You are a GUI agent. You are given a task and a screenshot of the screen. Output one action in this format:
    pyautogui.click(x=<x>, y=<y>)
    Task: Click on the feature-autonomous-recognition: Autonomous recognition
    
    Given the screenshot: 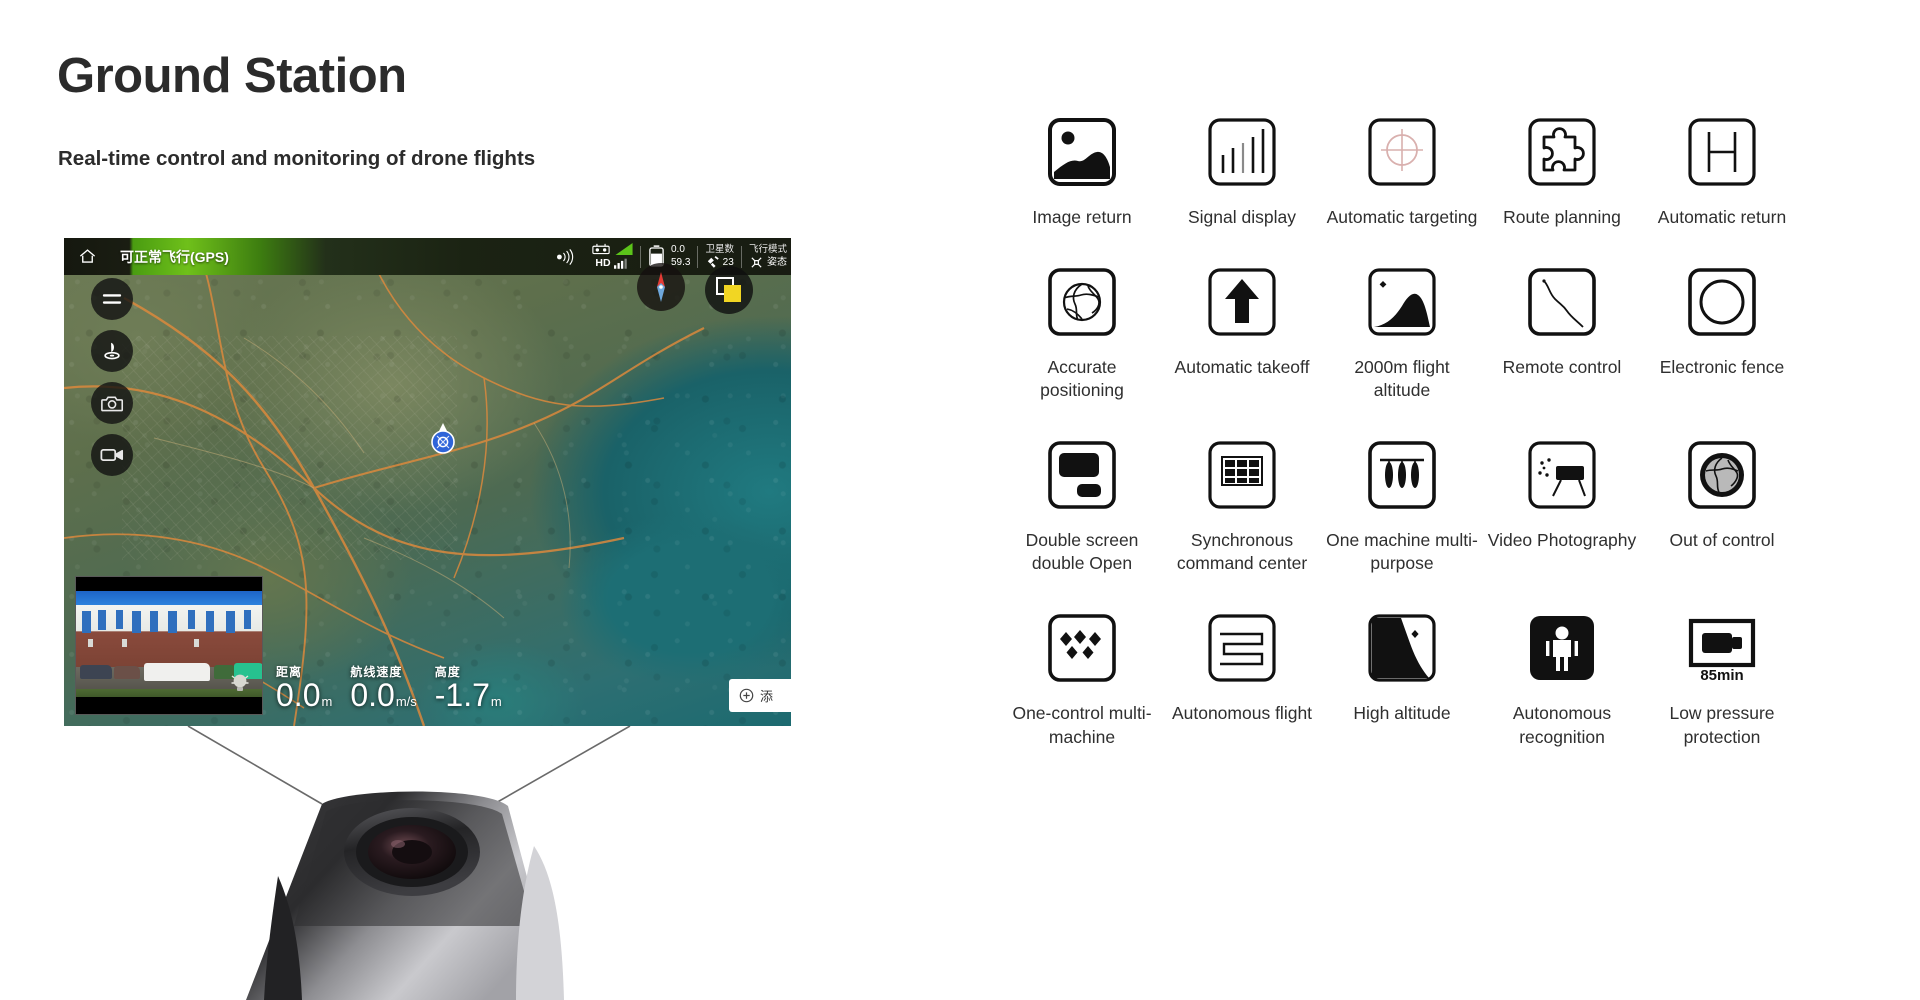 What is the action you would take?
    pyautogui.click(x=1562, y=678)
    